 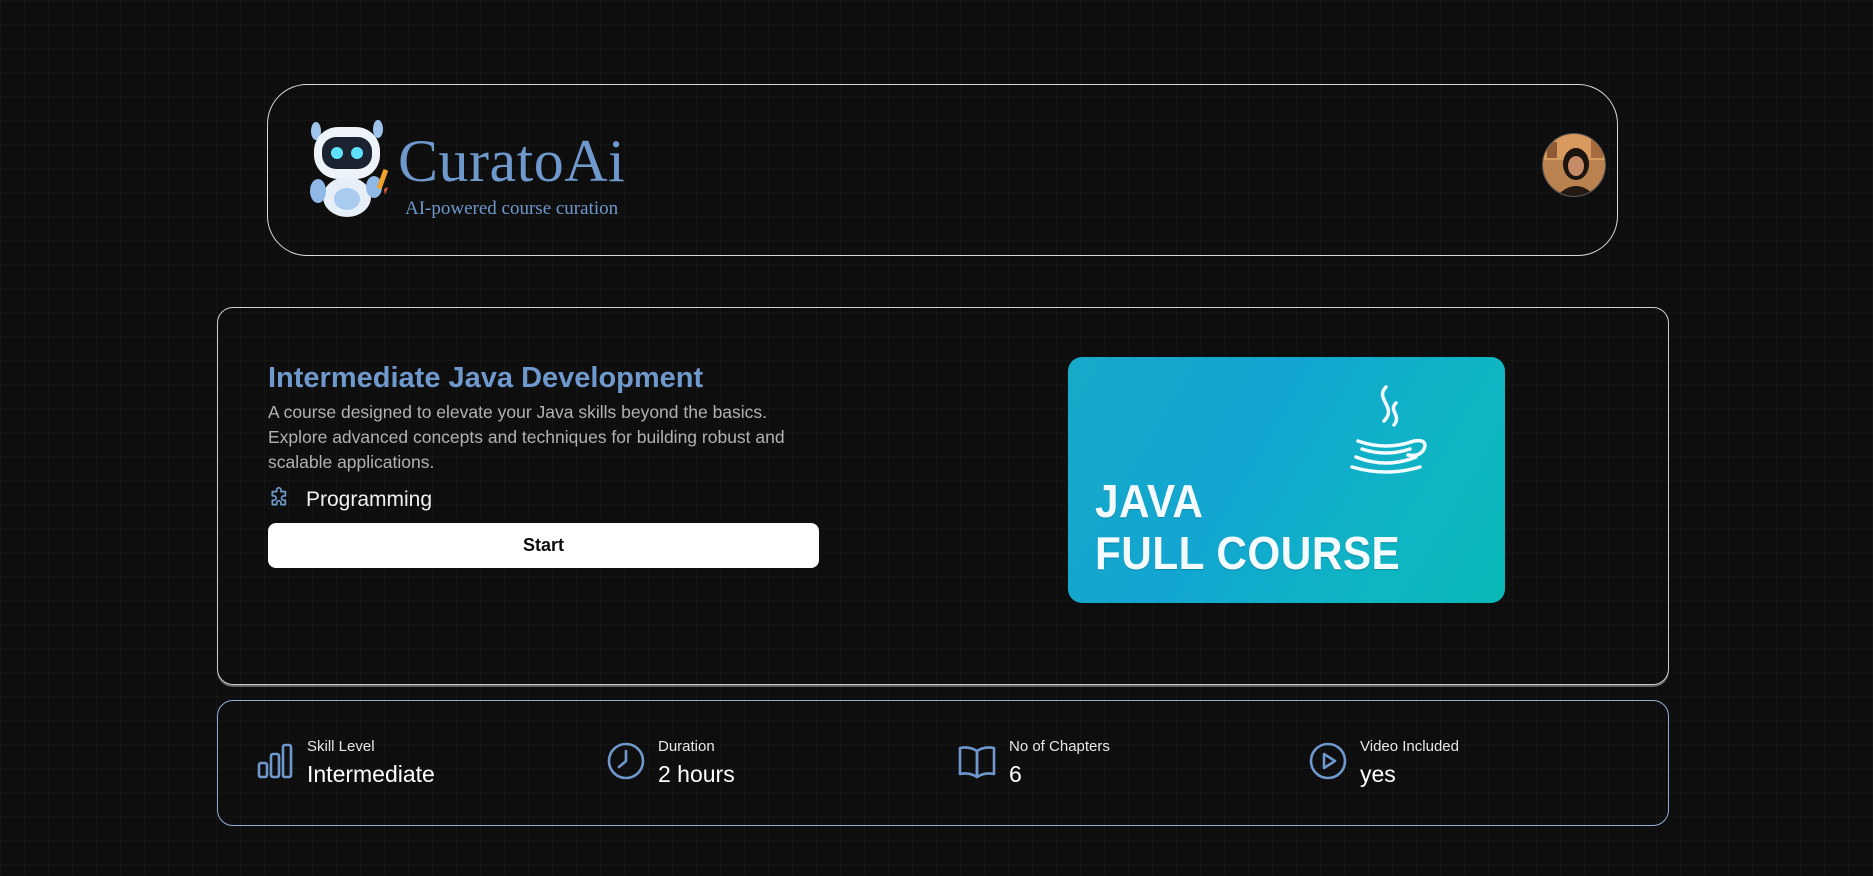 What do you see at coordinates (1149, 501) in the screenshot?
I see `banner-line-1: JAVA` at bounding box center [1149, 501].